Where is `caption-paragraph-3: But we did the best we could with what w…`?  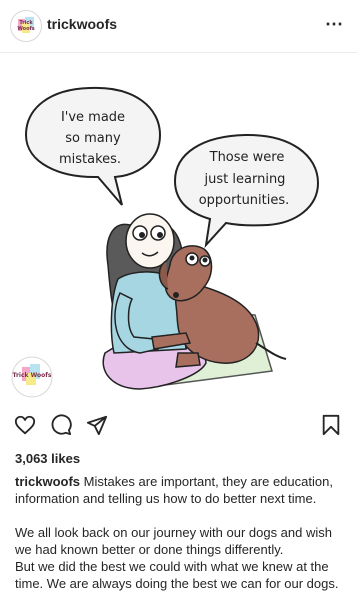 caption-paragraph-3: But we did the best we could with what w… is located at coordinates (177, 575).